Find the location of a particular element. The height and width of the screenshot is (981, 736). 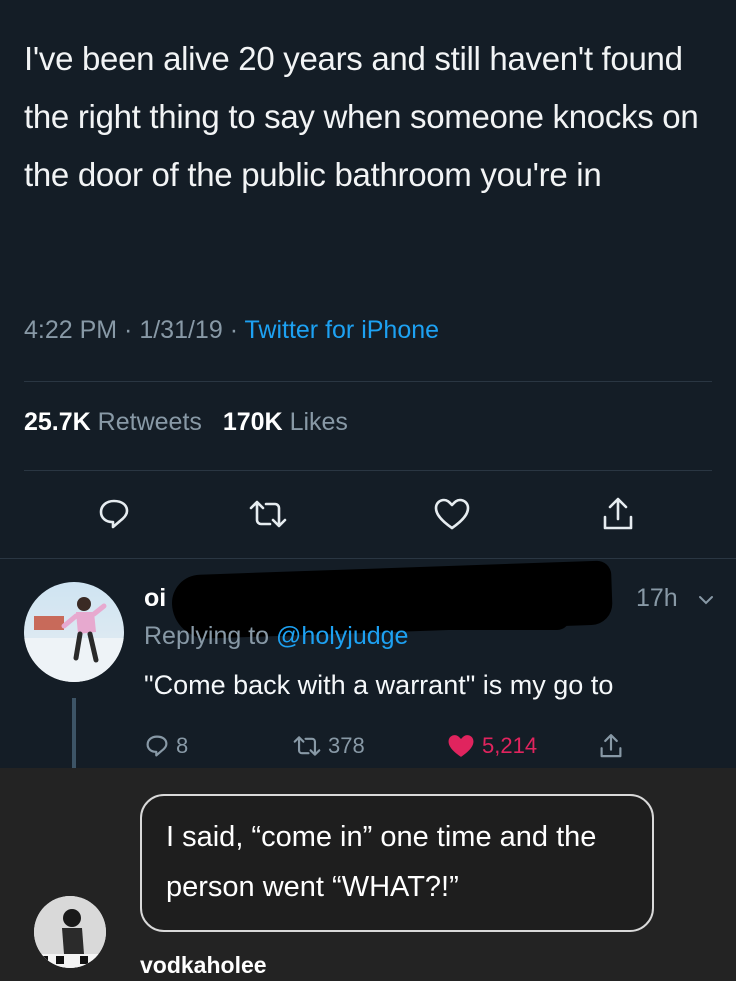

like-button is located at coordinates (452, 514).